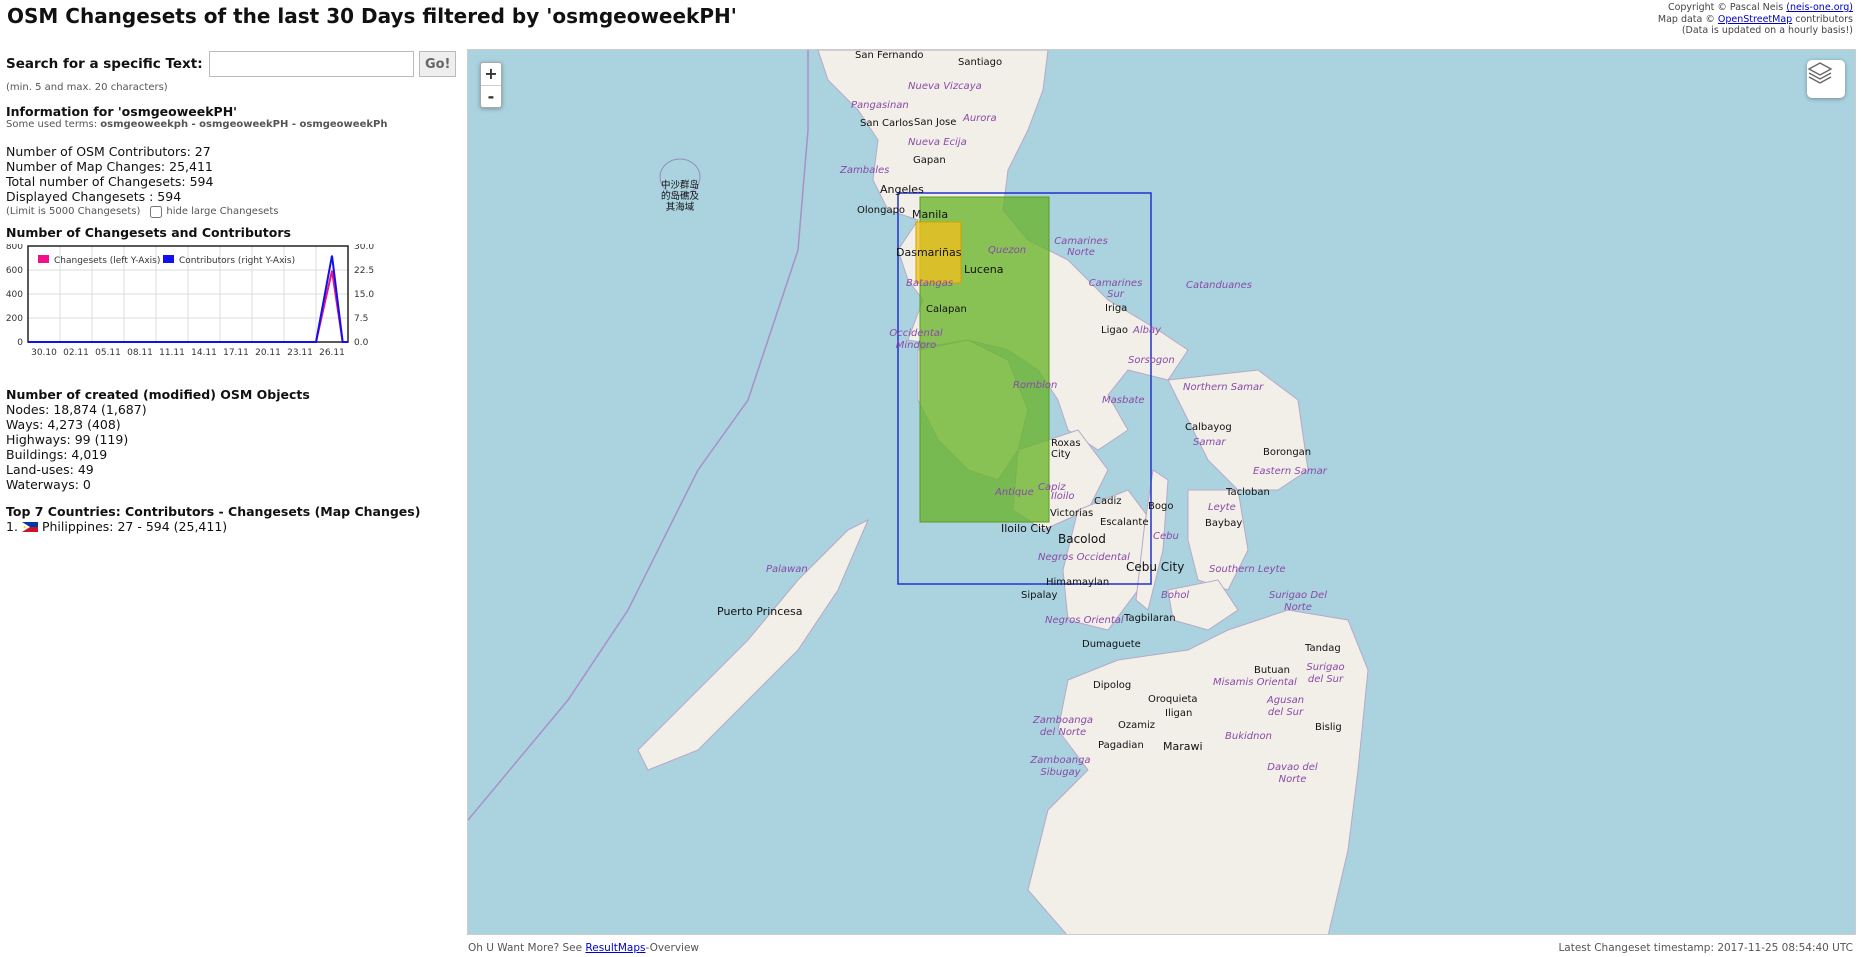  I want to click on objects-highways: Highways: 99 (119), so click(67, 439).